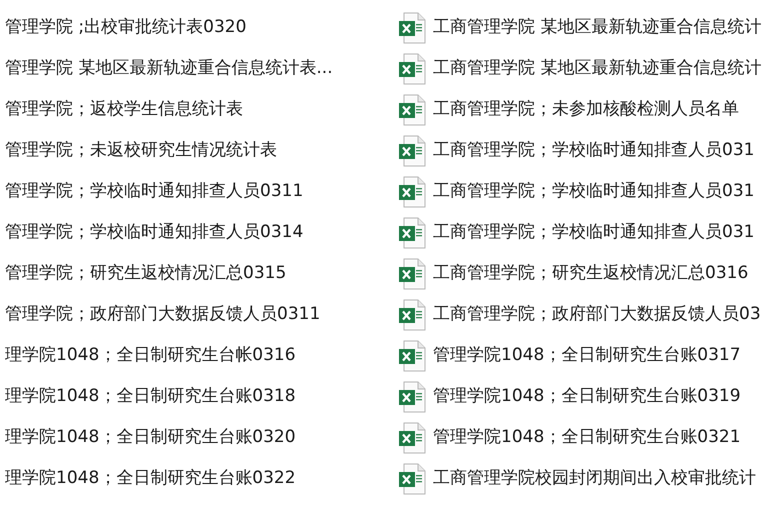 Image resolution: width=781 pixels, height=509 pixels. I want to click on file-name: 理学院1048；全日制研究生台账0318, so click(150, 396).